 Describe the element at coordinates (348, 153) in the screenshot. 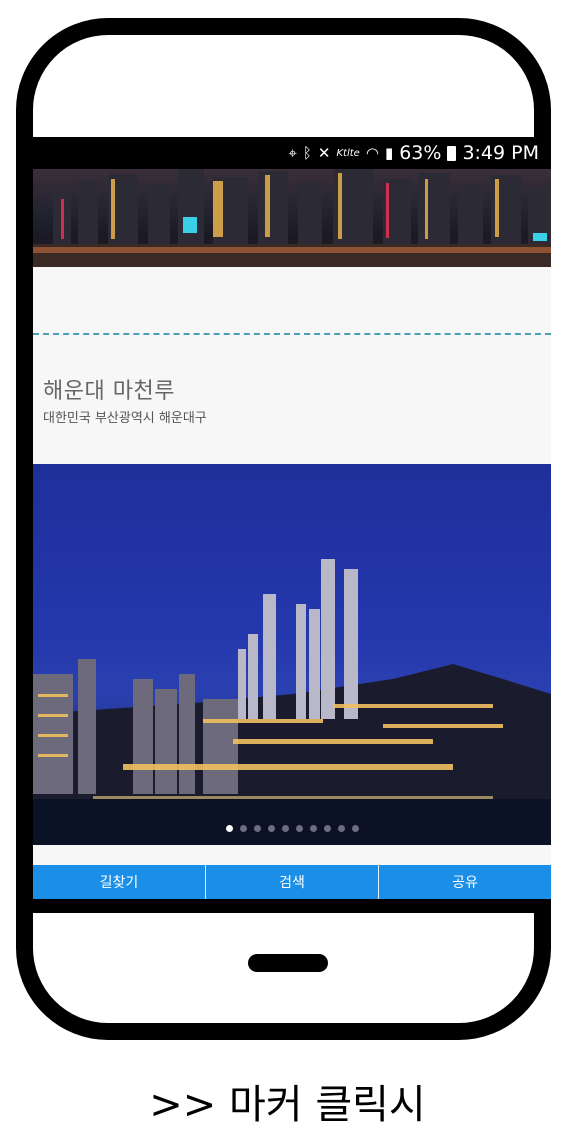

I see `lte-indicator: Ktlte` at that location.